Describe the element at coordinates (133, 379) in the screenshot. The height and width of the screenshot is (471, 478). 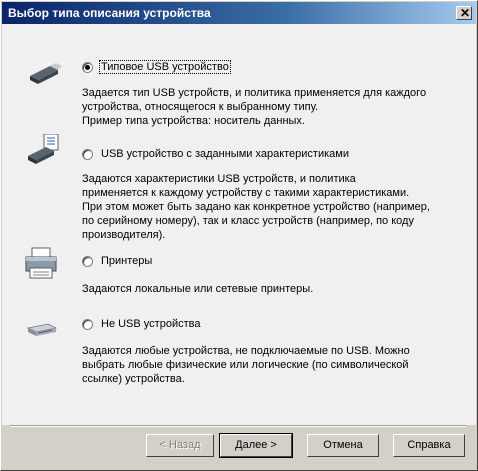
I see `description-line: ссылке) устройства.` at that location.